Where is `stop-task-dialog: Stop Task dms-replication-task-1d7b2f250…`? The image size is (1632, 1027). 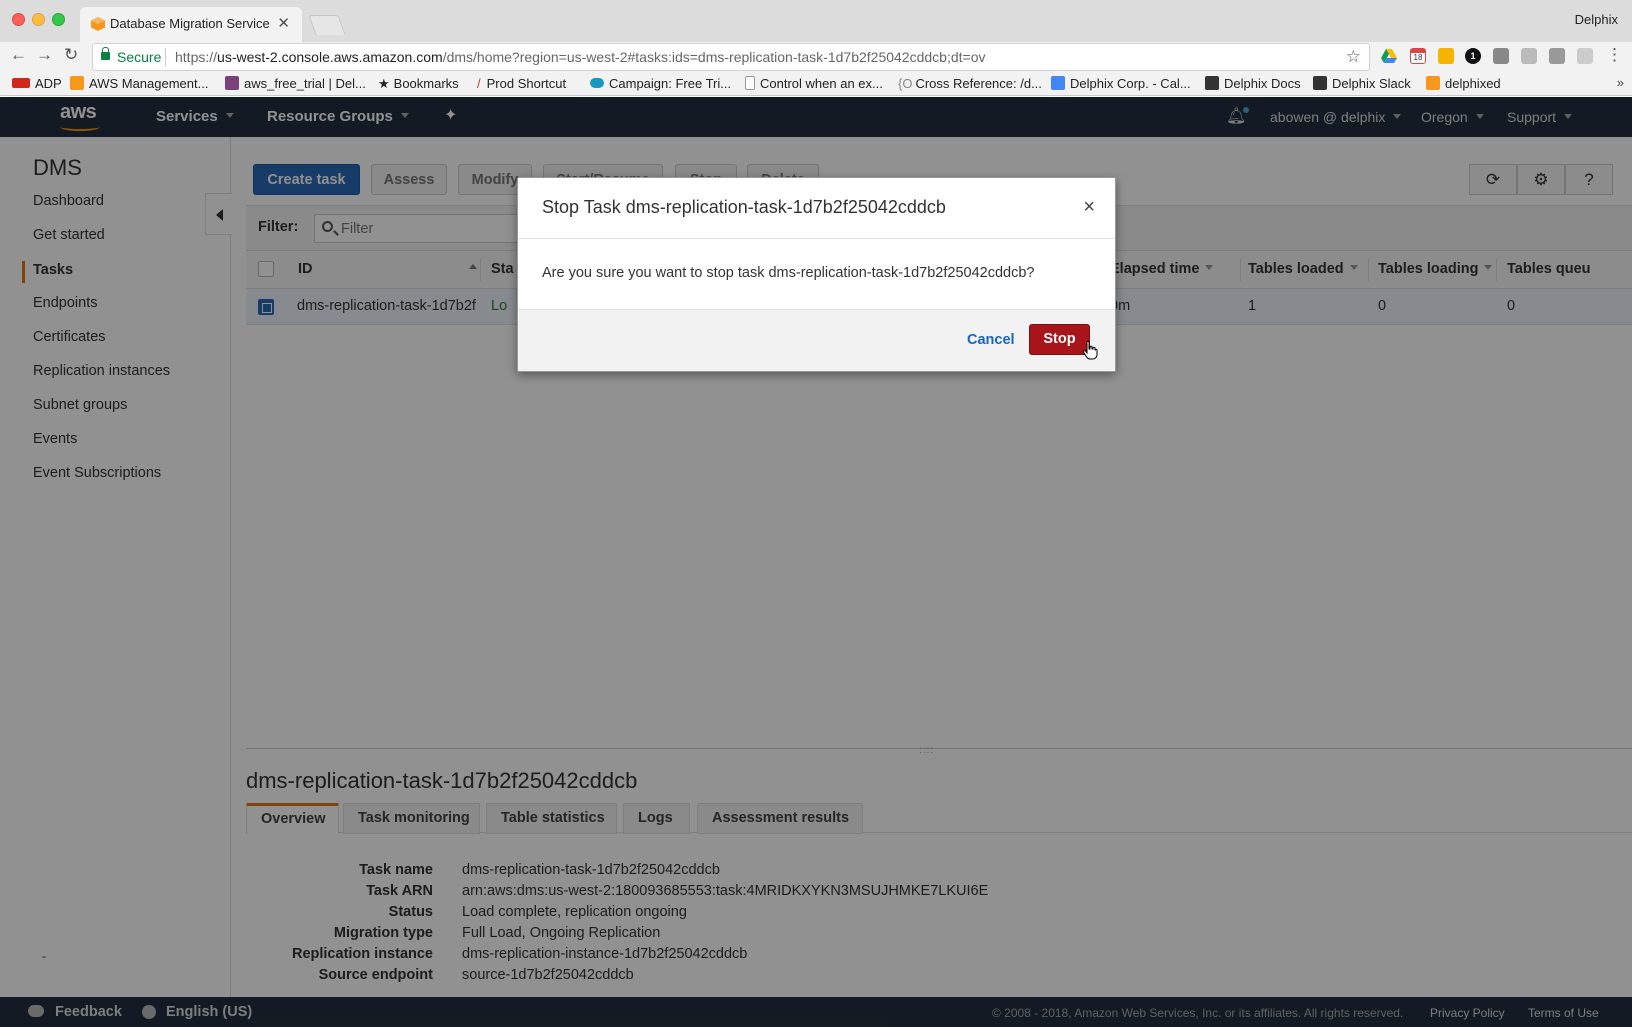
stop-task-dialog: Stop Task dms-replication-task-1d7b2f250… is located at coordinates (816, 274).